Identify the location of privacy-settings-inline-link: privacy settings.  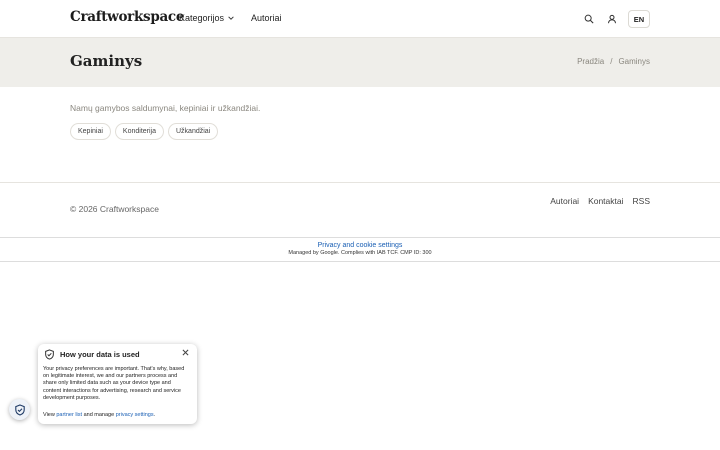
(135, 415).